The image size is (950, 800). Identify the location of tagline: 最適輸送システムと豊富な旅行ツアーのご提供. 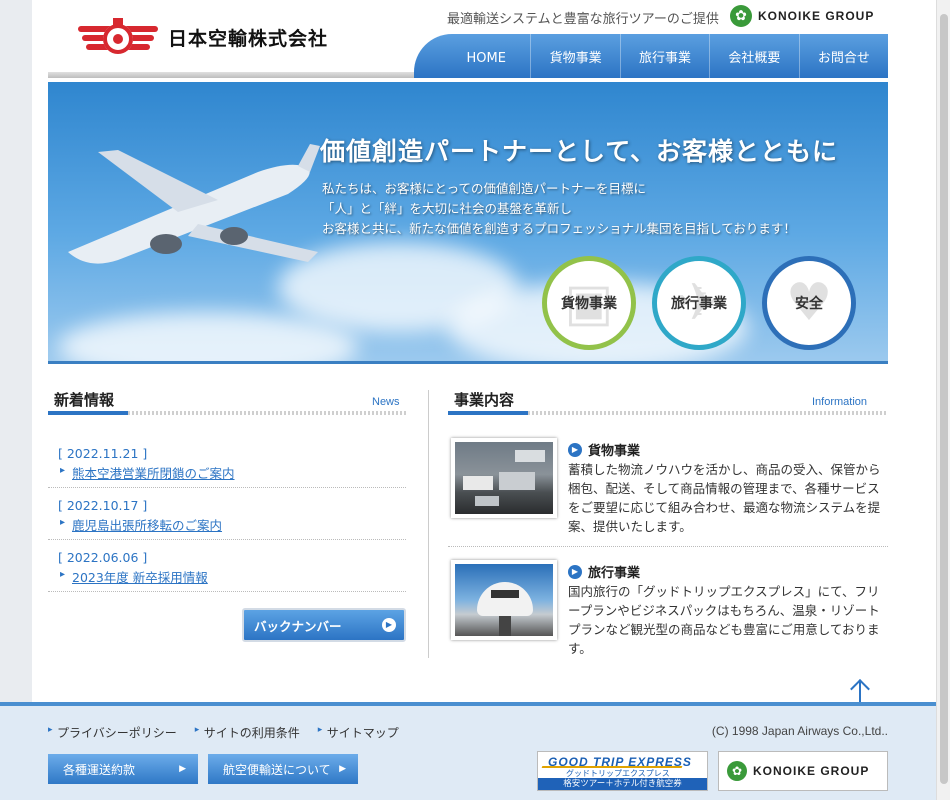
(583, 19).